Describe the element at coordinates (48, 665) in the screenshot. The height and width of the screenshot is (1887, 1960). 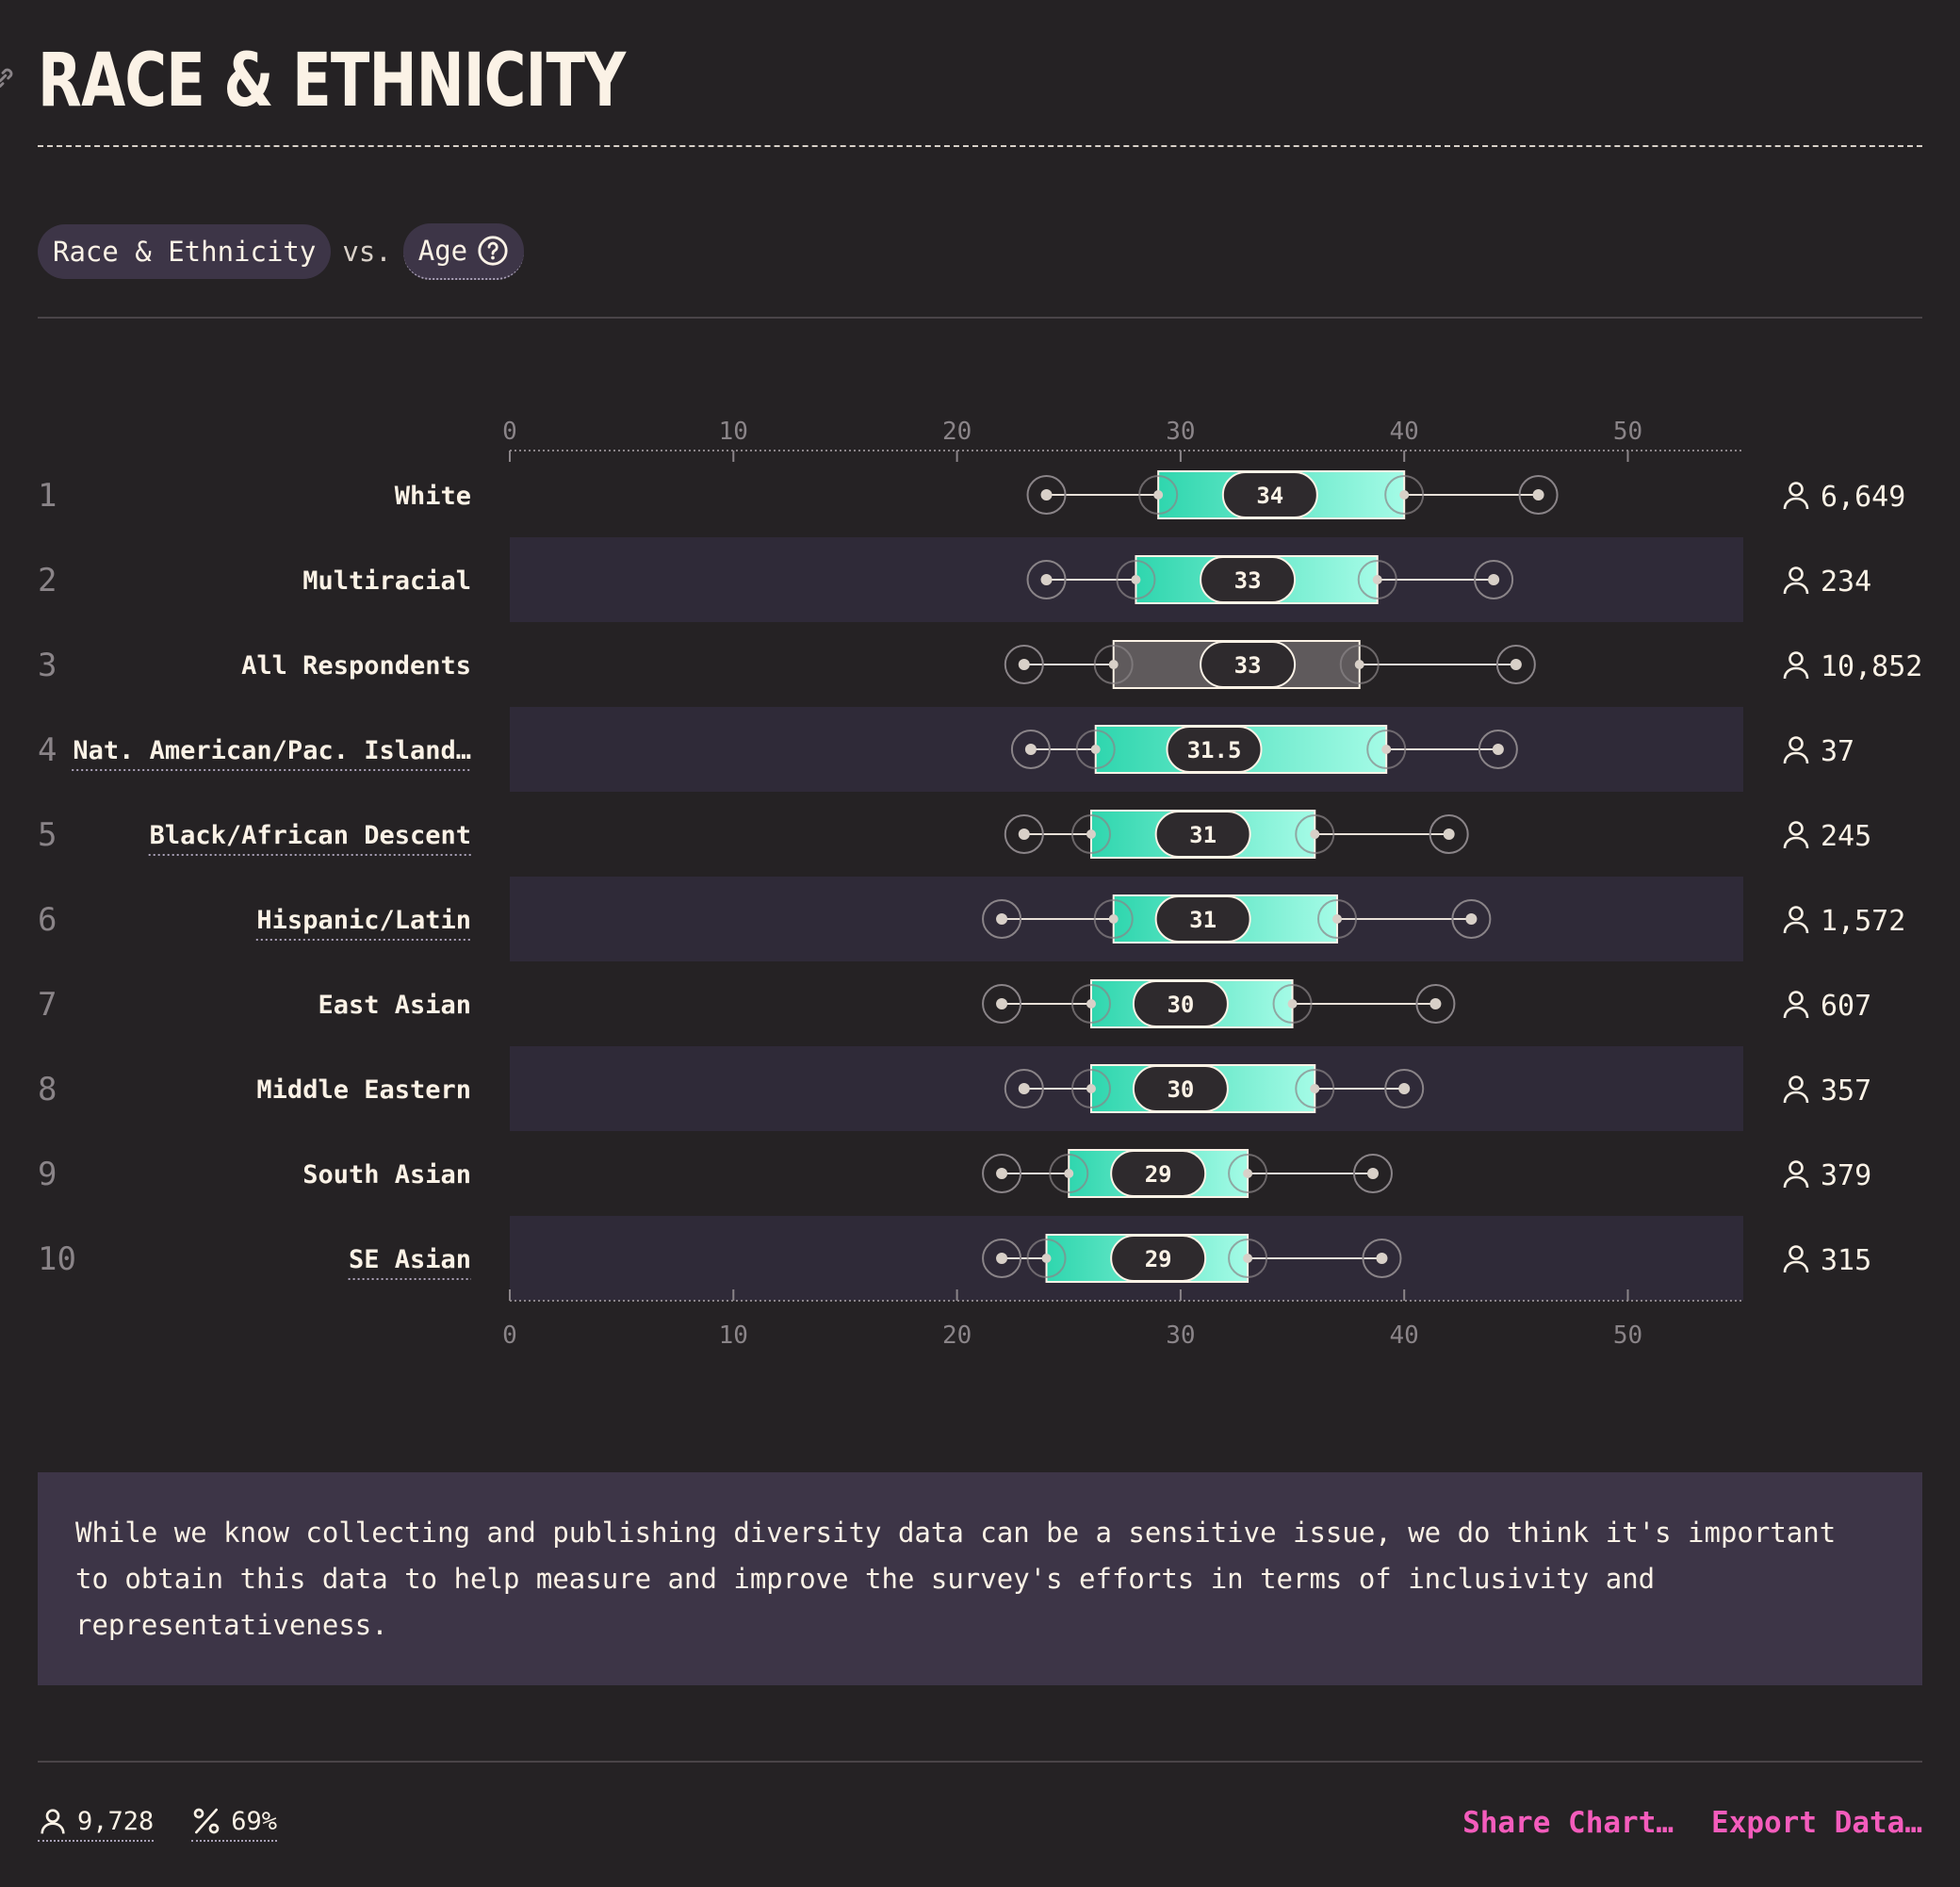
I see `row-rank: 3` at that location.